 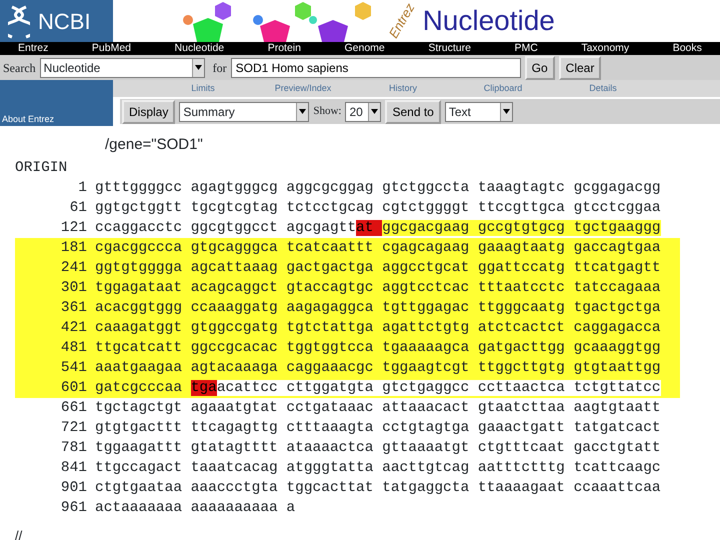 I want to click on sequence-text: ccaggacctc ggcgtggcct agcgagtt, so click(x=225, y=228).